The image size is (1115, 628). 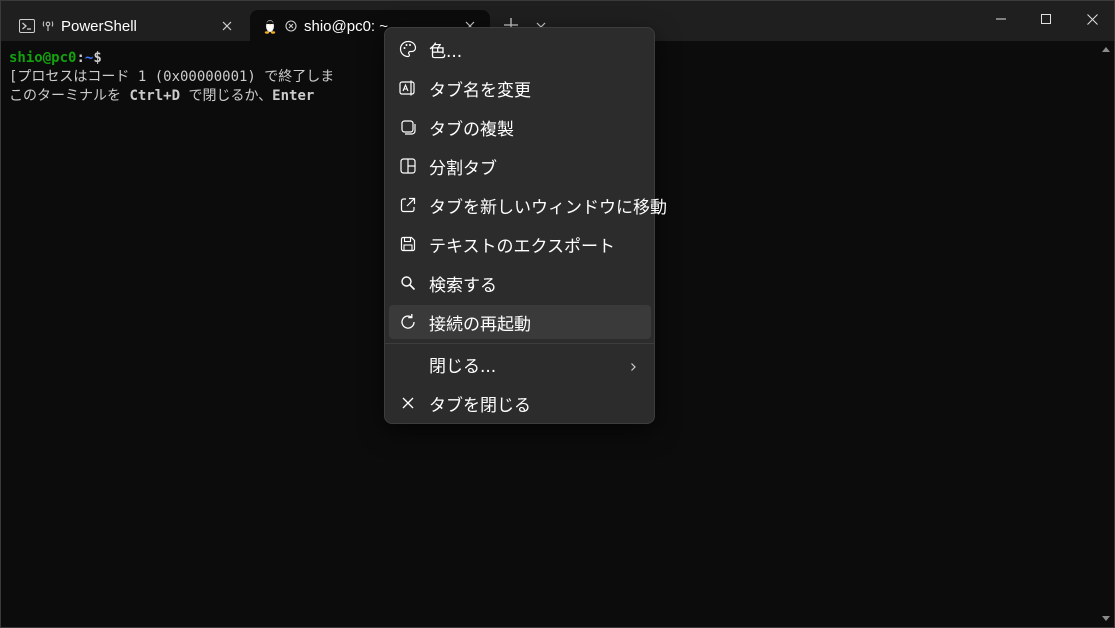 What do you see at coordinates (1106, 618) in the screenshot?
I see `scroll-down-icon` at bounding box center [1106, 618].